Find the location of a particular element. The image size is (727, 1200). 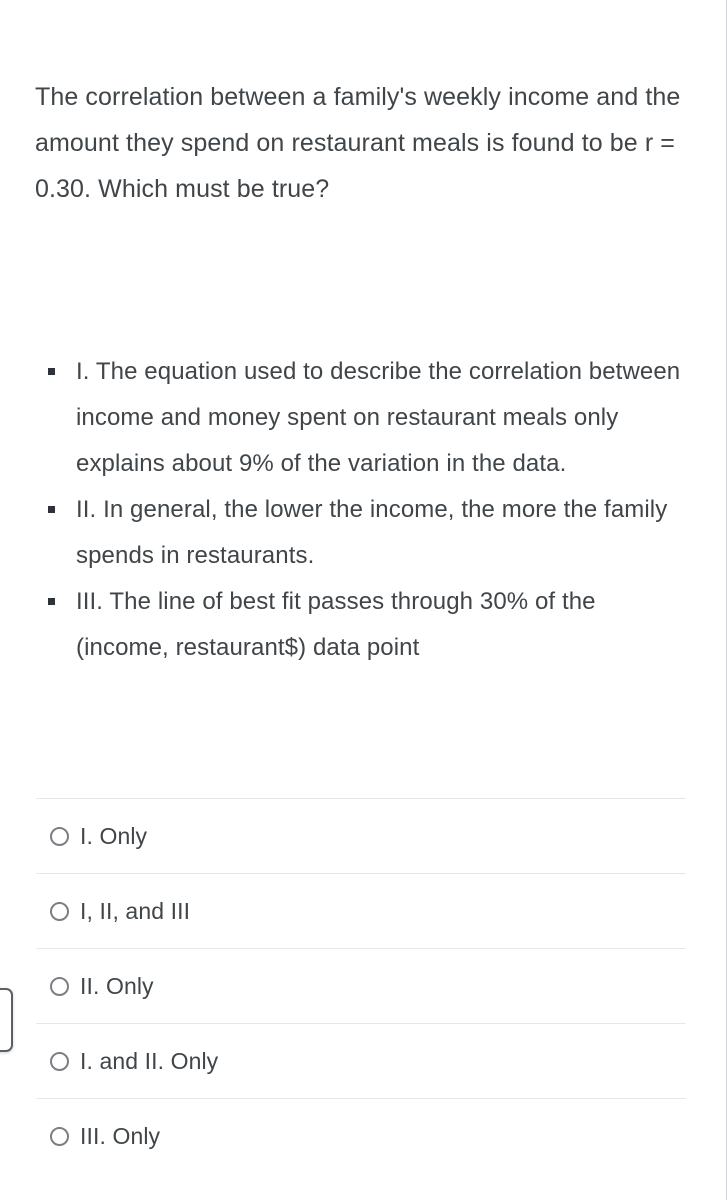

option-label: II. Only is located at coordinates (117, 986).